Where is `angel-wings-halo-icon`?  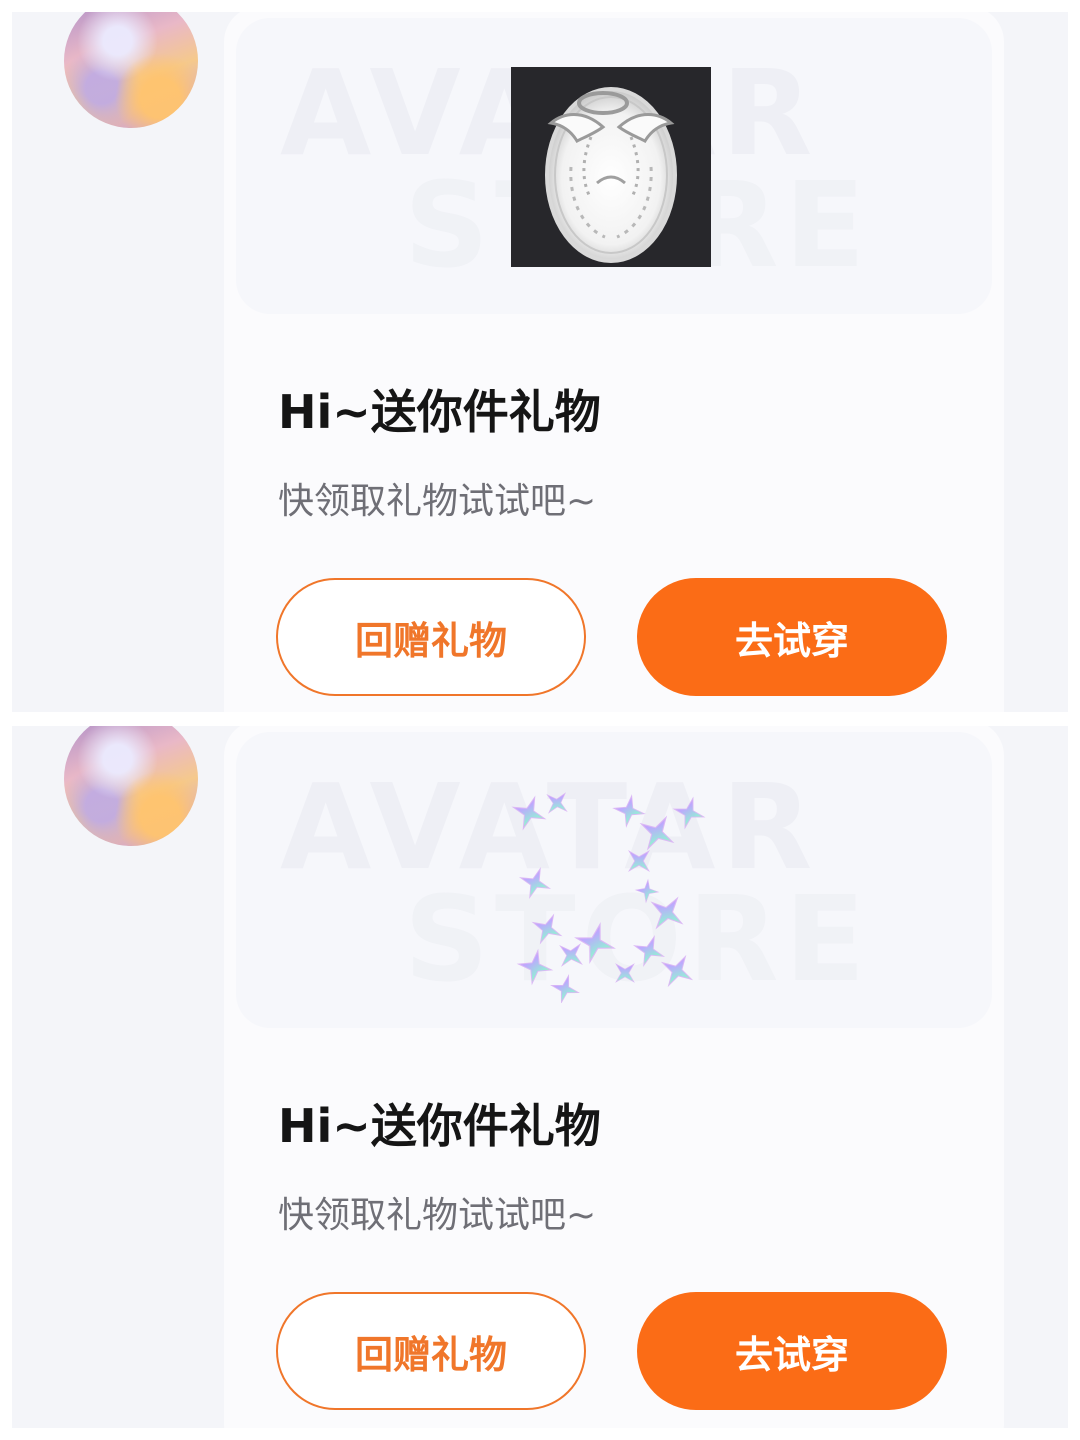
angel-wings-halo-icon is located at coordinates (611, 167).